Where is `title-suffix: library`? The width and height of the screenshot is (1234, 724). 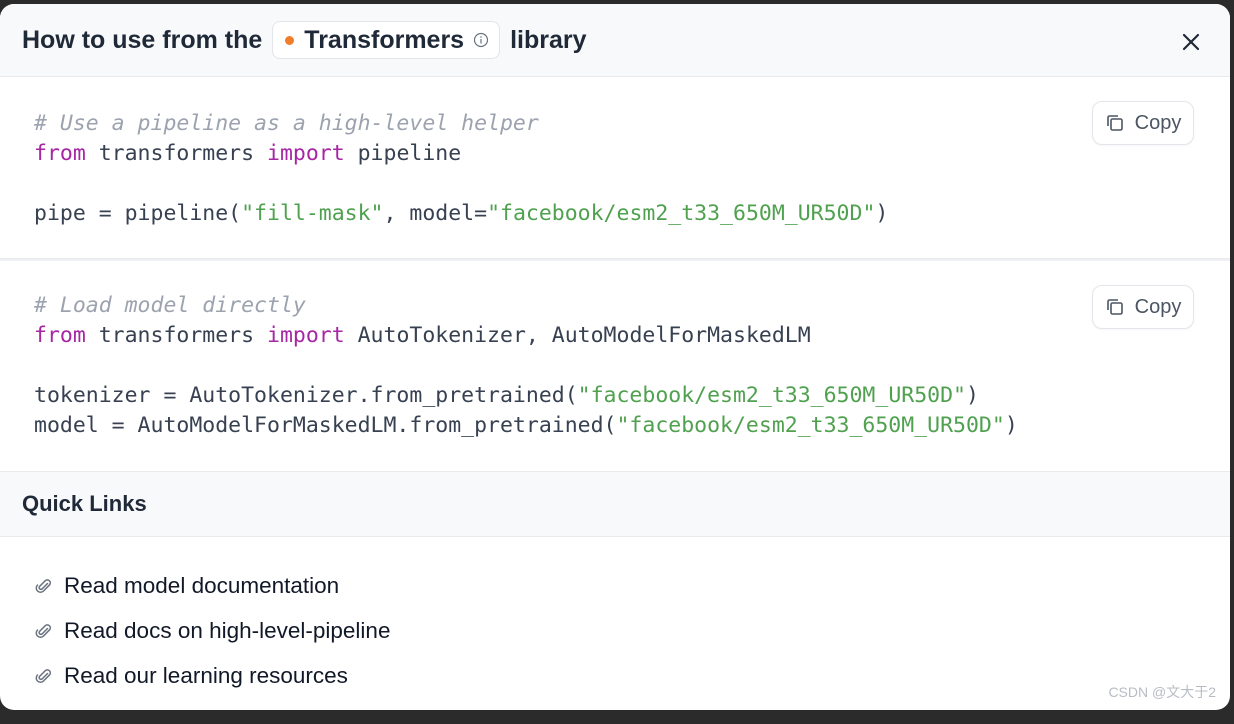
title-suffix: library is located at coordinates (548, 39).